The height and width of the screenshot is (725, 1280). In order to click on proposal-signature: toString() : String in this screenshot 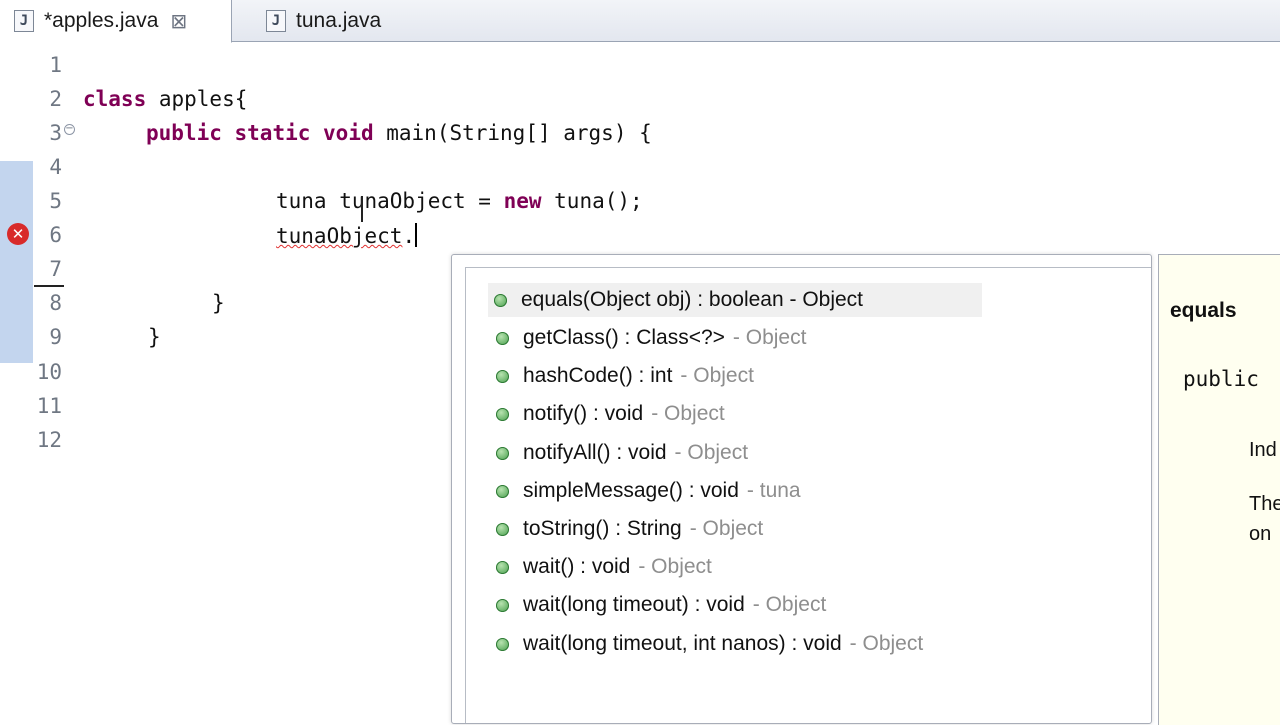, I will do `click(602, 528)`.